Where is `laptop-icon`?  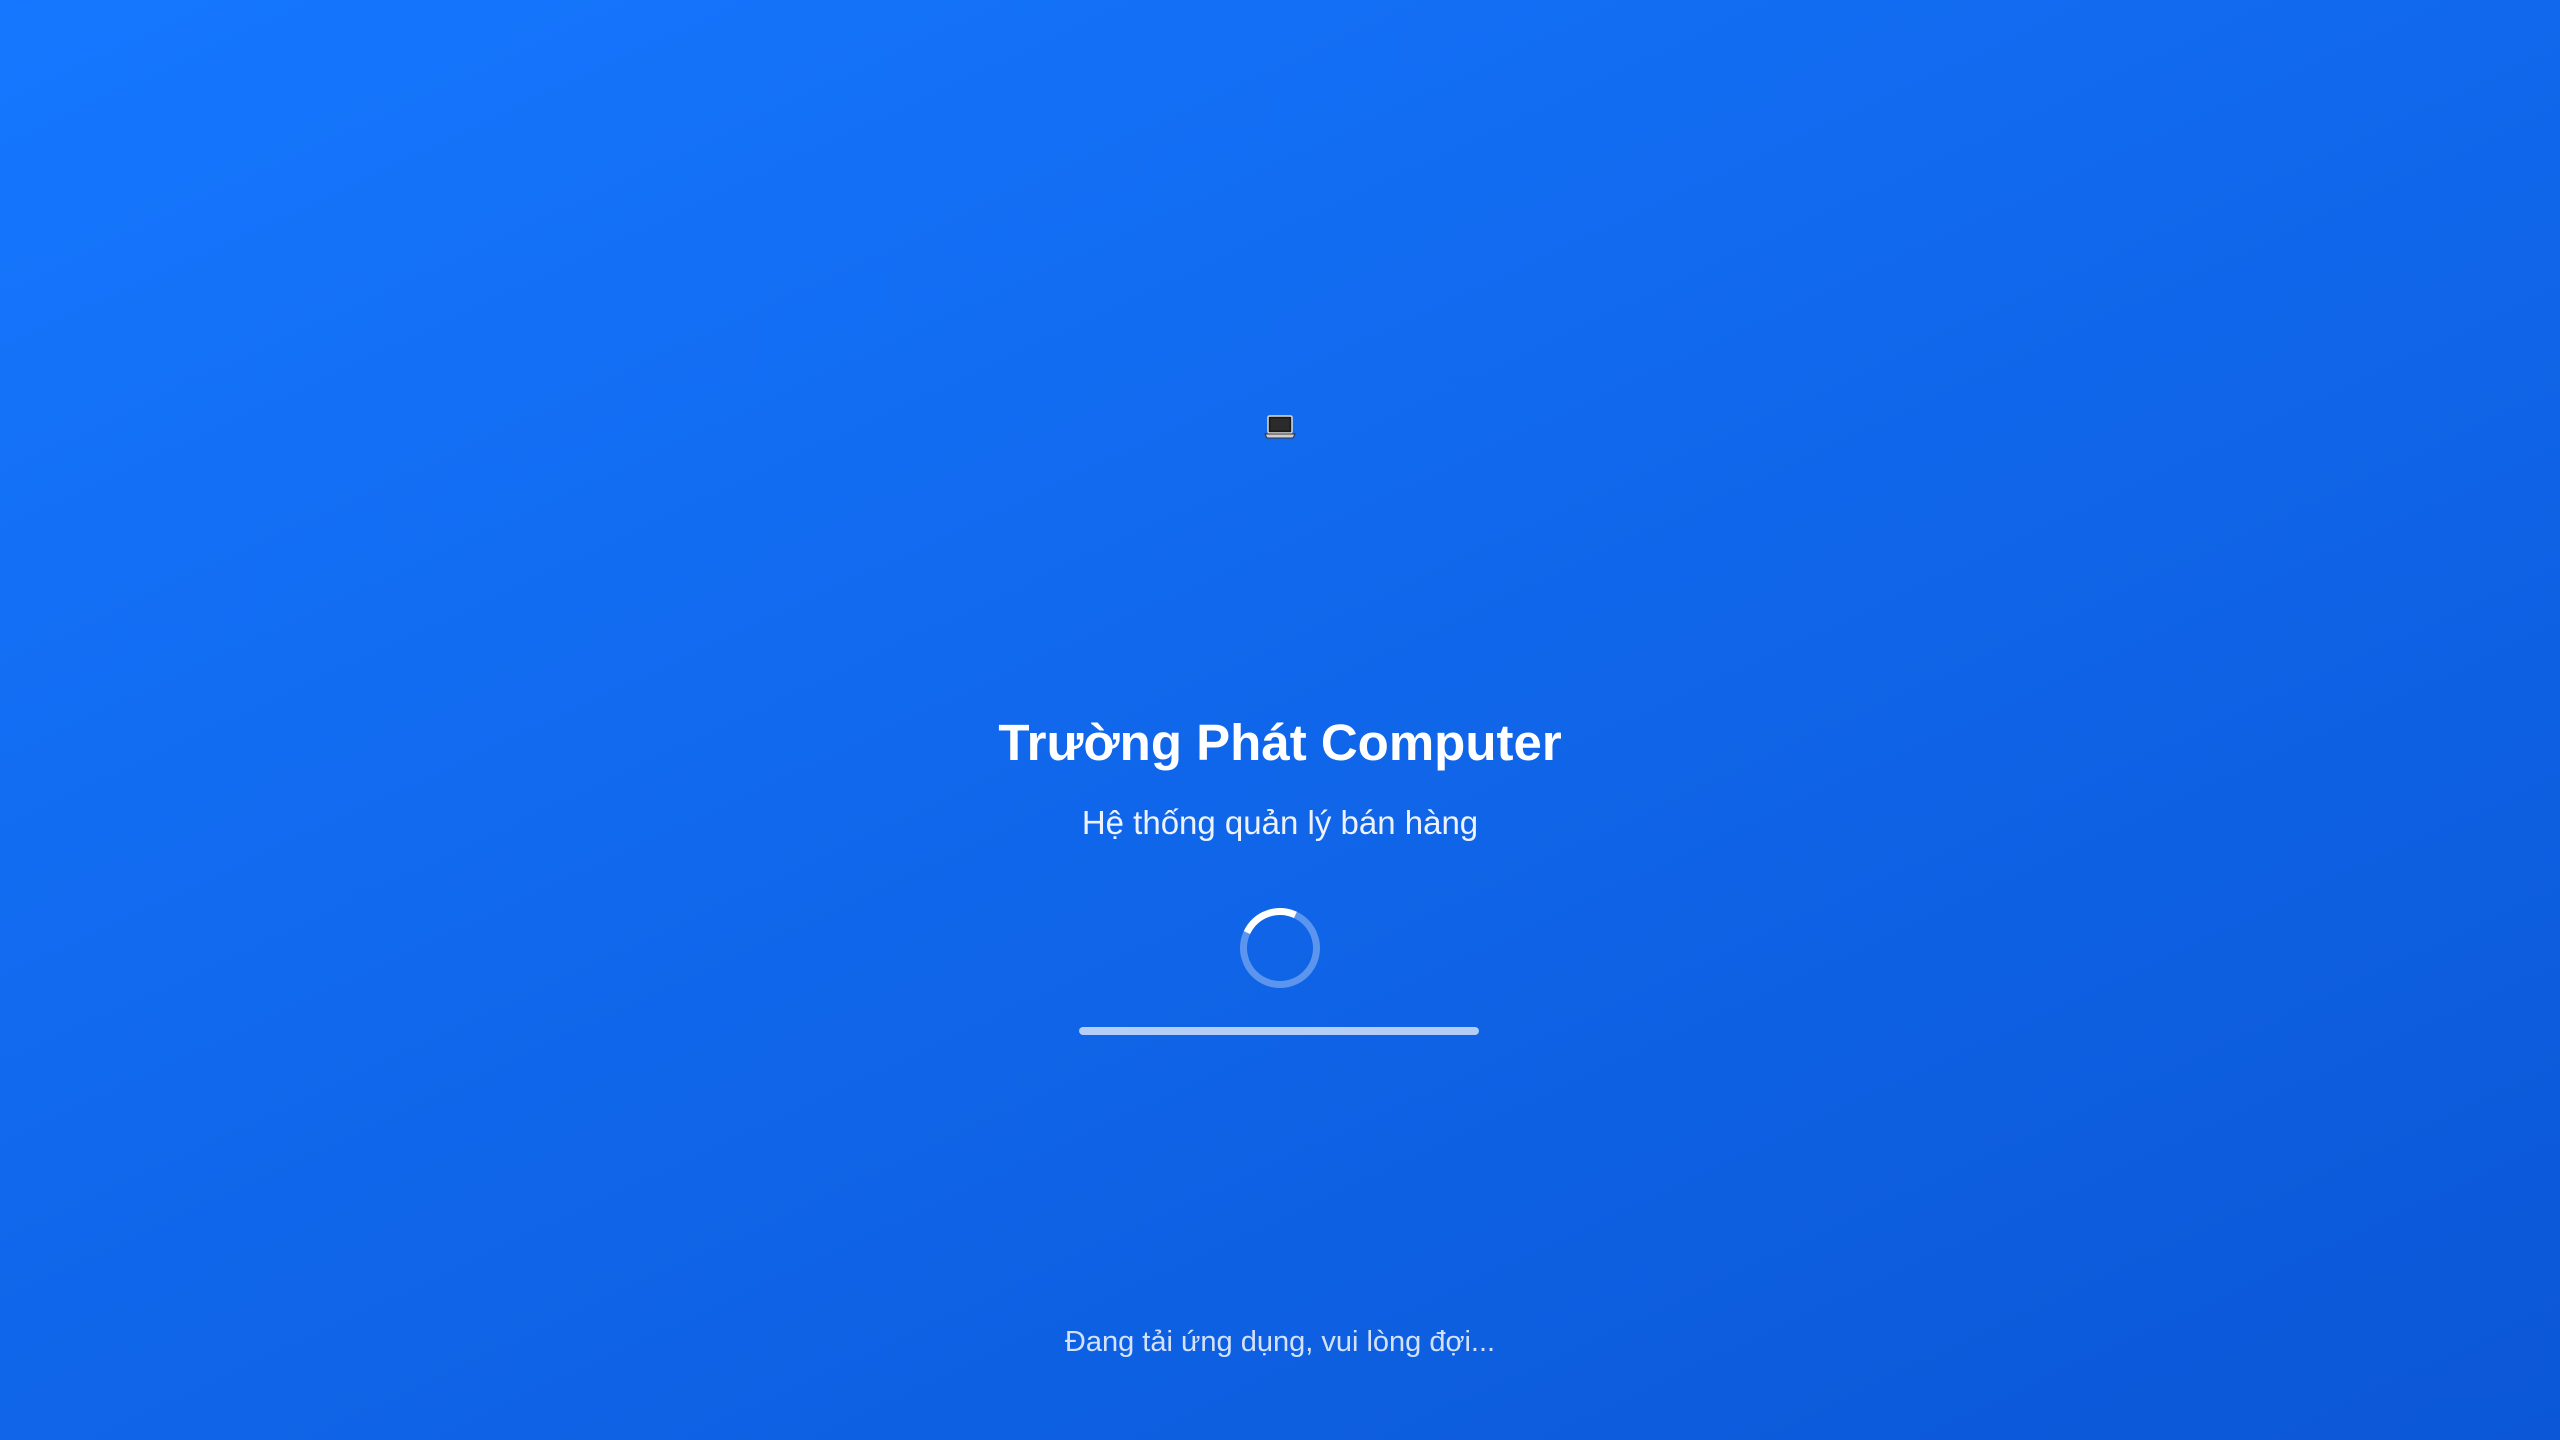
laptop-icon is located at coordinates (1280, 427).